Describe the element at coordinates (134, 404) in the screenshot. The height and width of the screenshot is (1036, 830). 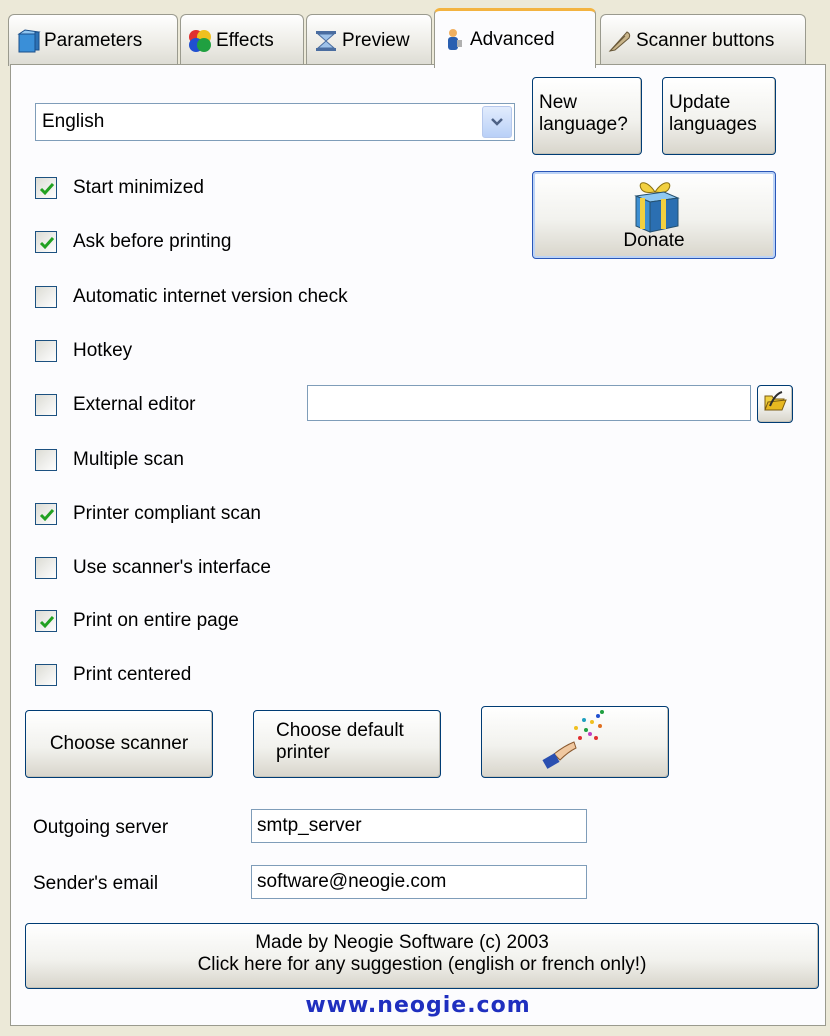
I see `option-label: External editor` at that location.